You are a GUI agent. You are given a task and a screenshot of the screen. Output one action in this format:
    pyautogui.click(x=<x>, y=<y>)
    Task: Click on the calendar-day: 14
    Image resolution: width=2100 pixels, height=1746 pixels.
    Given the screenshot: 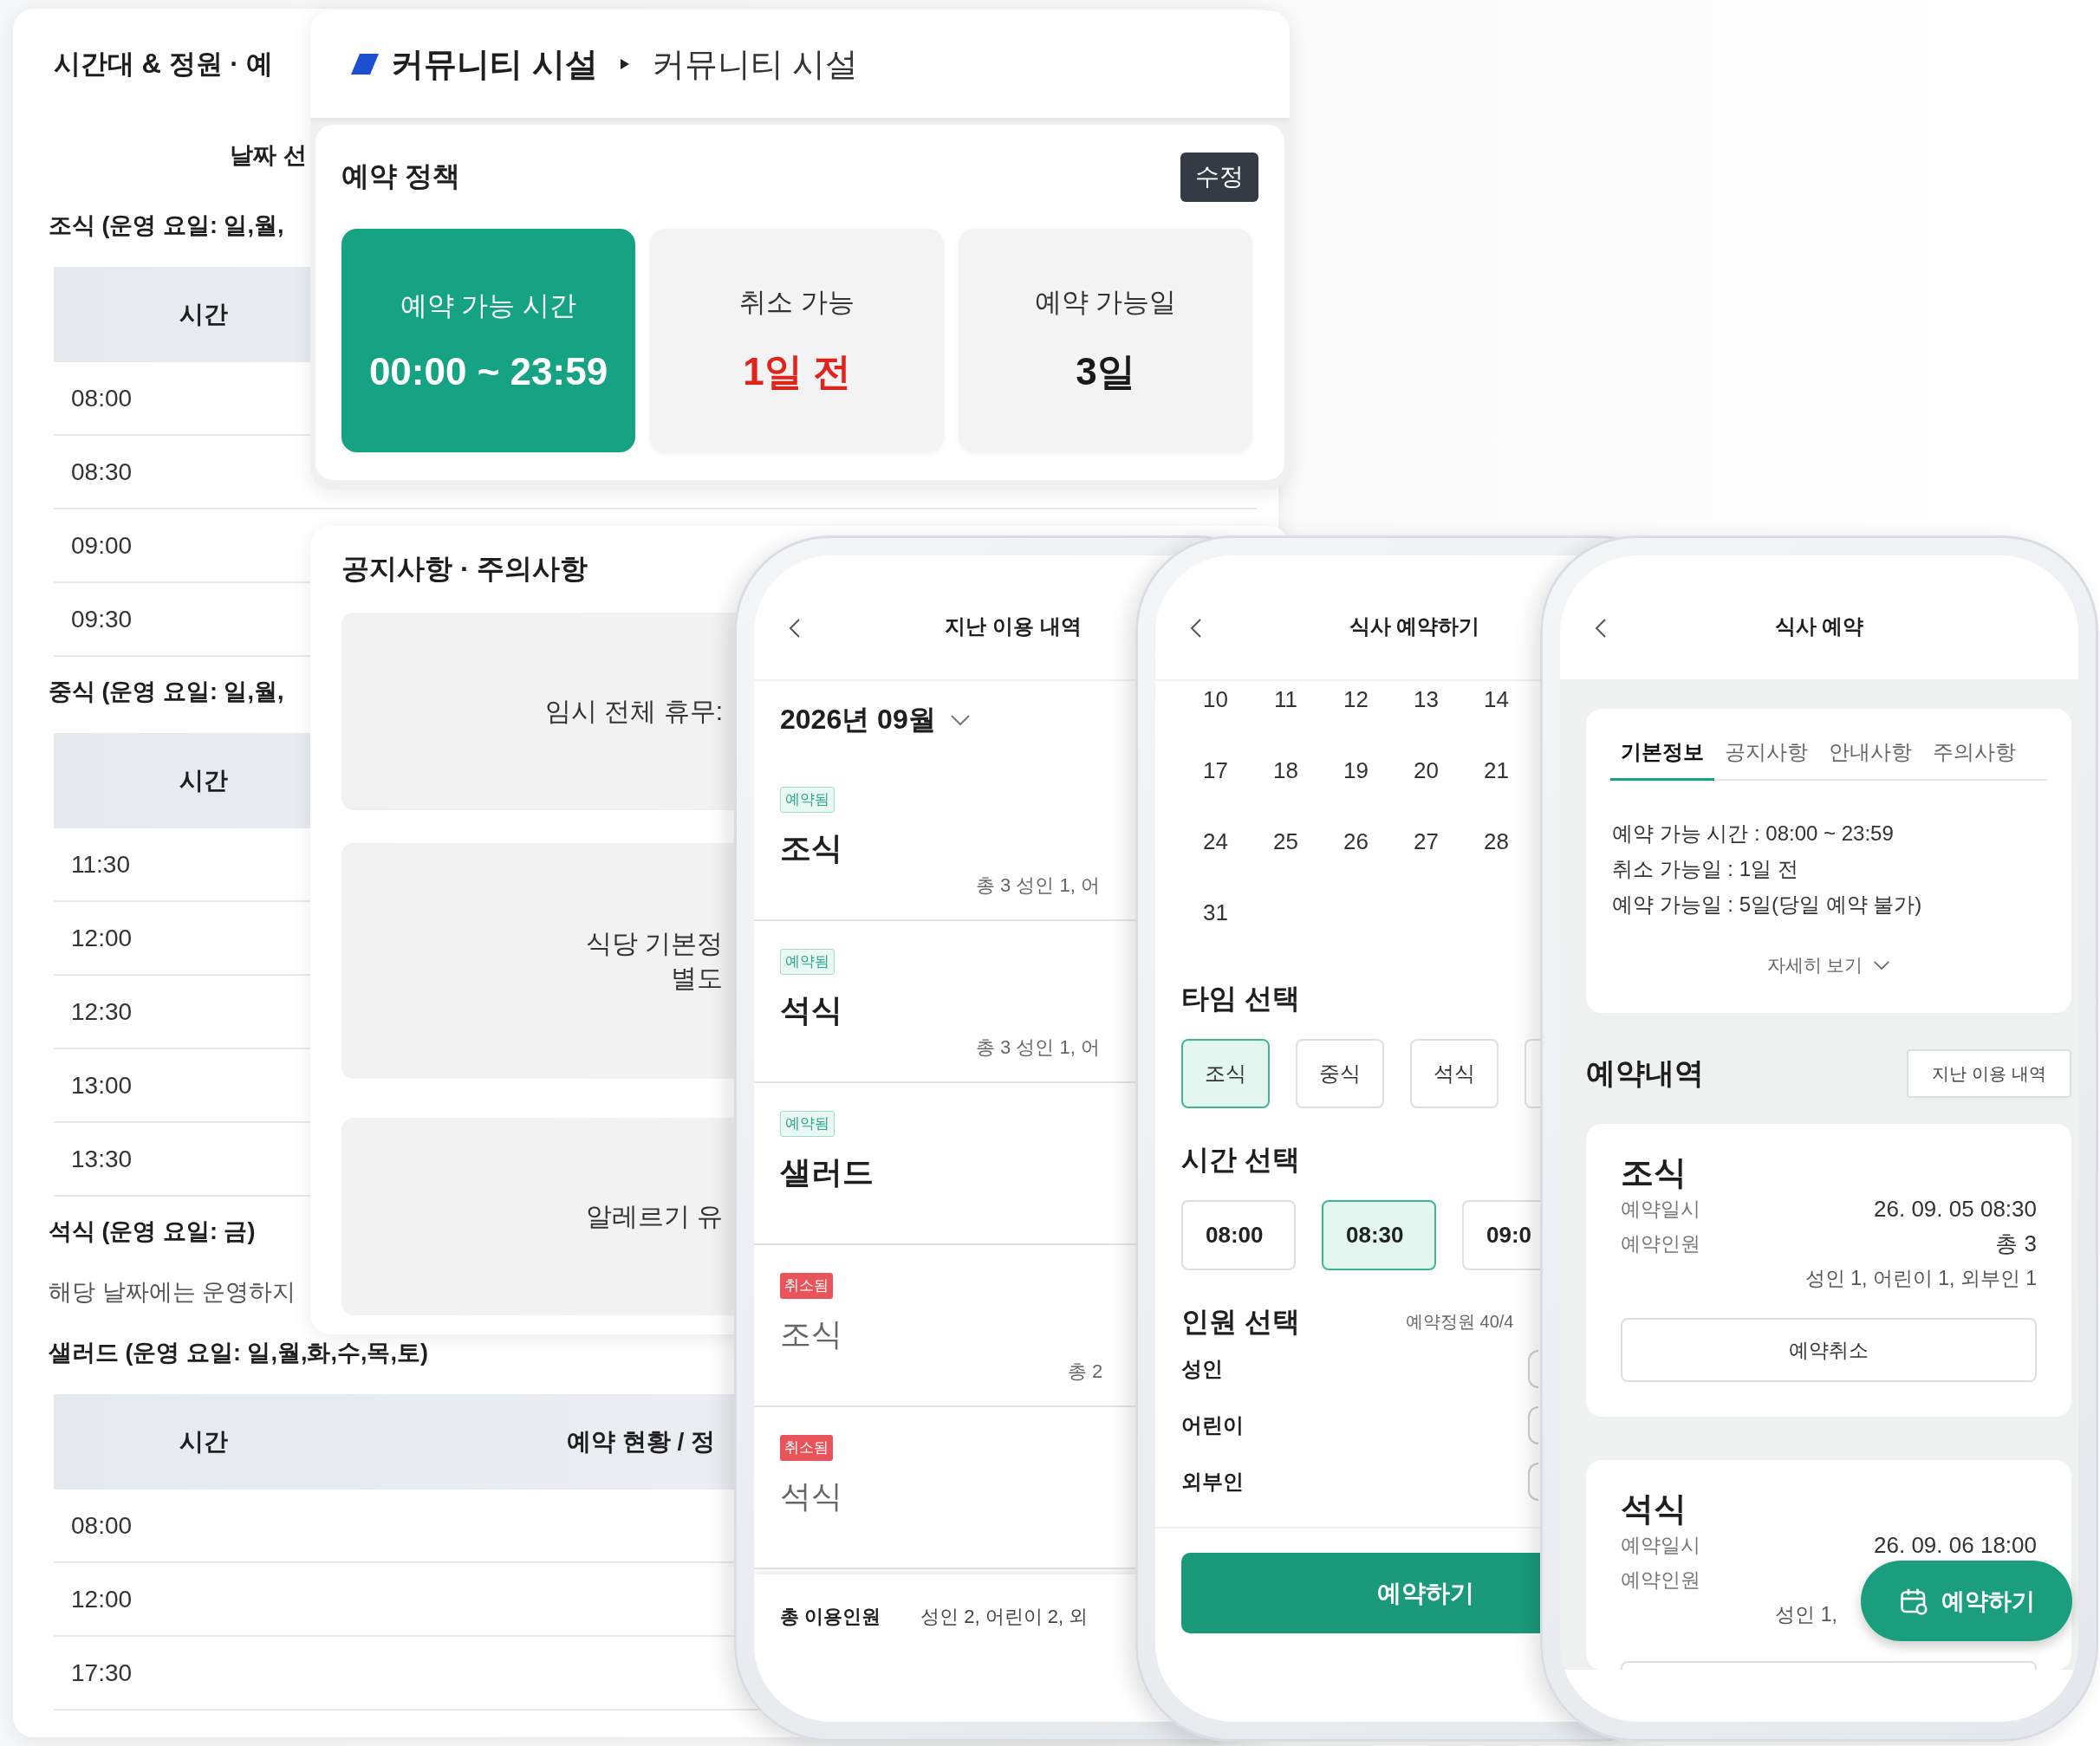 What is the action you would take?
    pyautogui.click(x=1496, y=699)
    